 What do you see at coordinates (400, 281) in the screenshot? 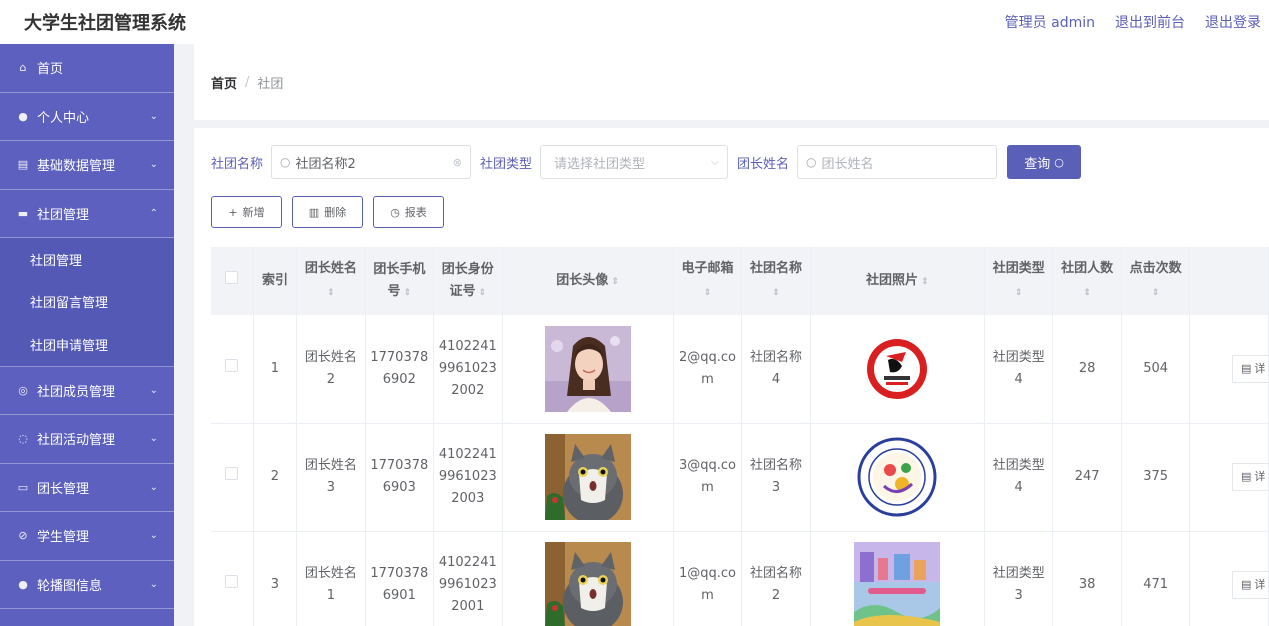
I see `column-header: 团长手机号 ⇕` at bounding box center [400, 281].